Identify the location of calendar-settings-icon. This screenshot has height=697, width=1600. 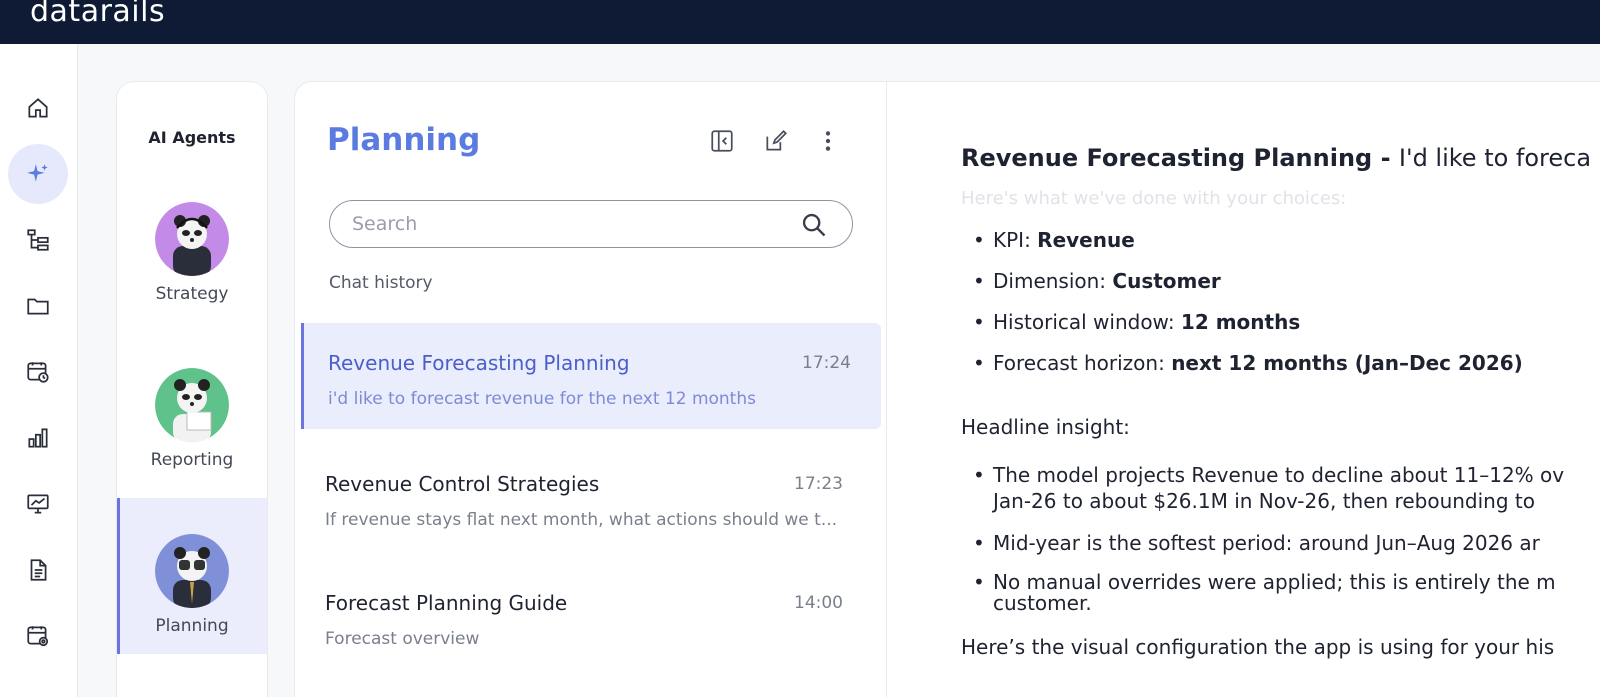
(38, 636).